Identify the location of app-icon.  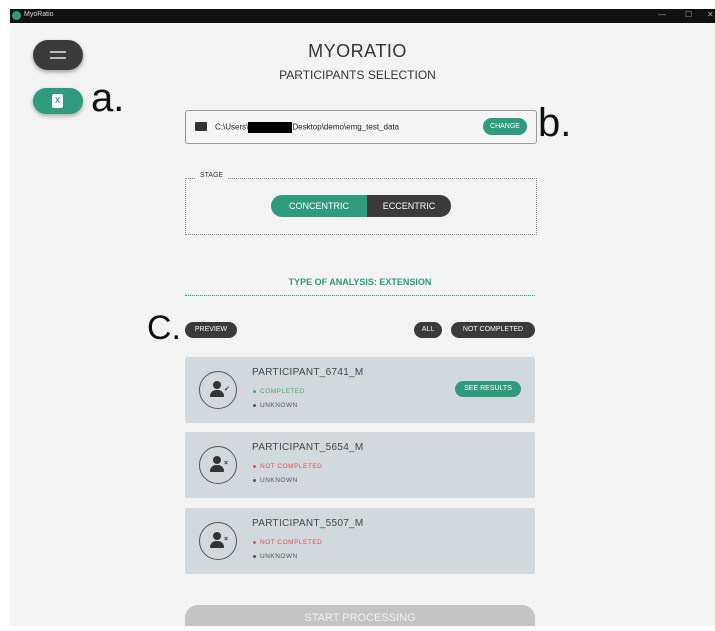
(16, 15).